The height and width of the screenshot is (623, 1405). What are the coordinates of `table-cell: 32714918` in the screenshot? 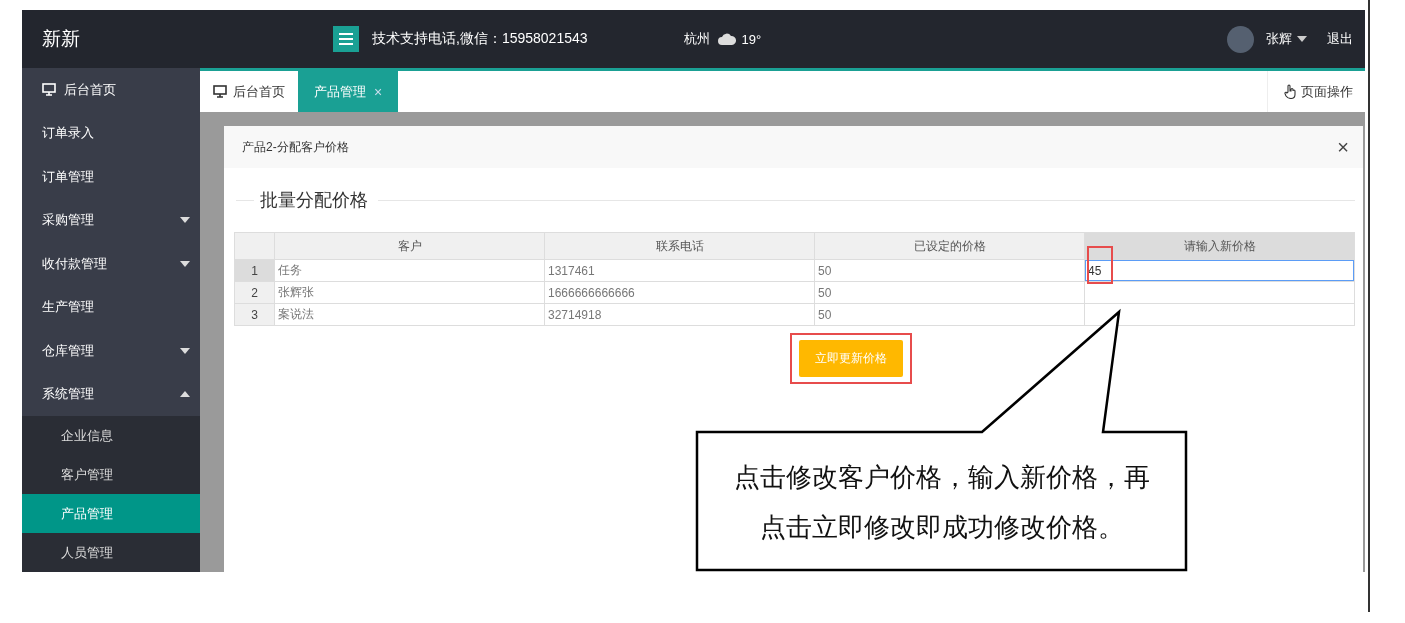 It's located at (679, 314).